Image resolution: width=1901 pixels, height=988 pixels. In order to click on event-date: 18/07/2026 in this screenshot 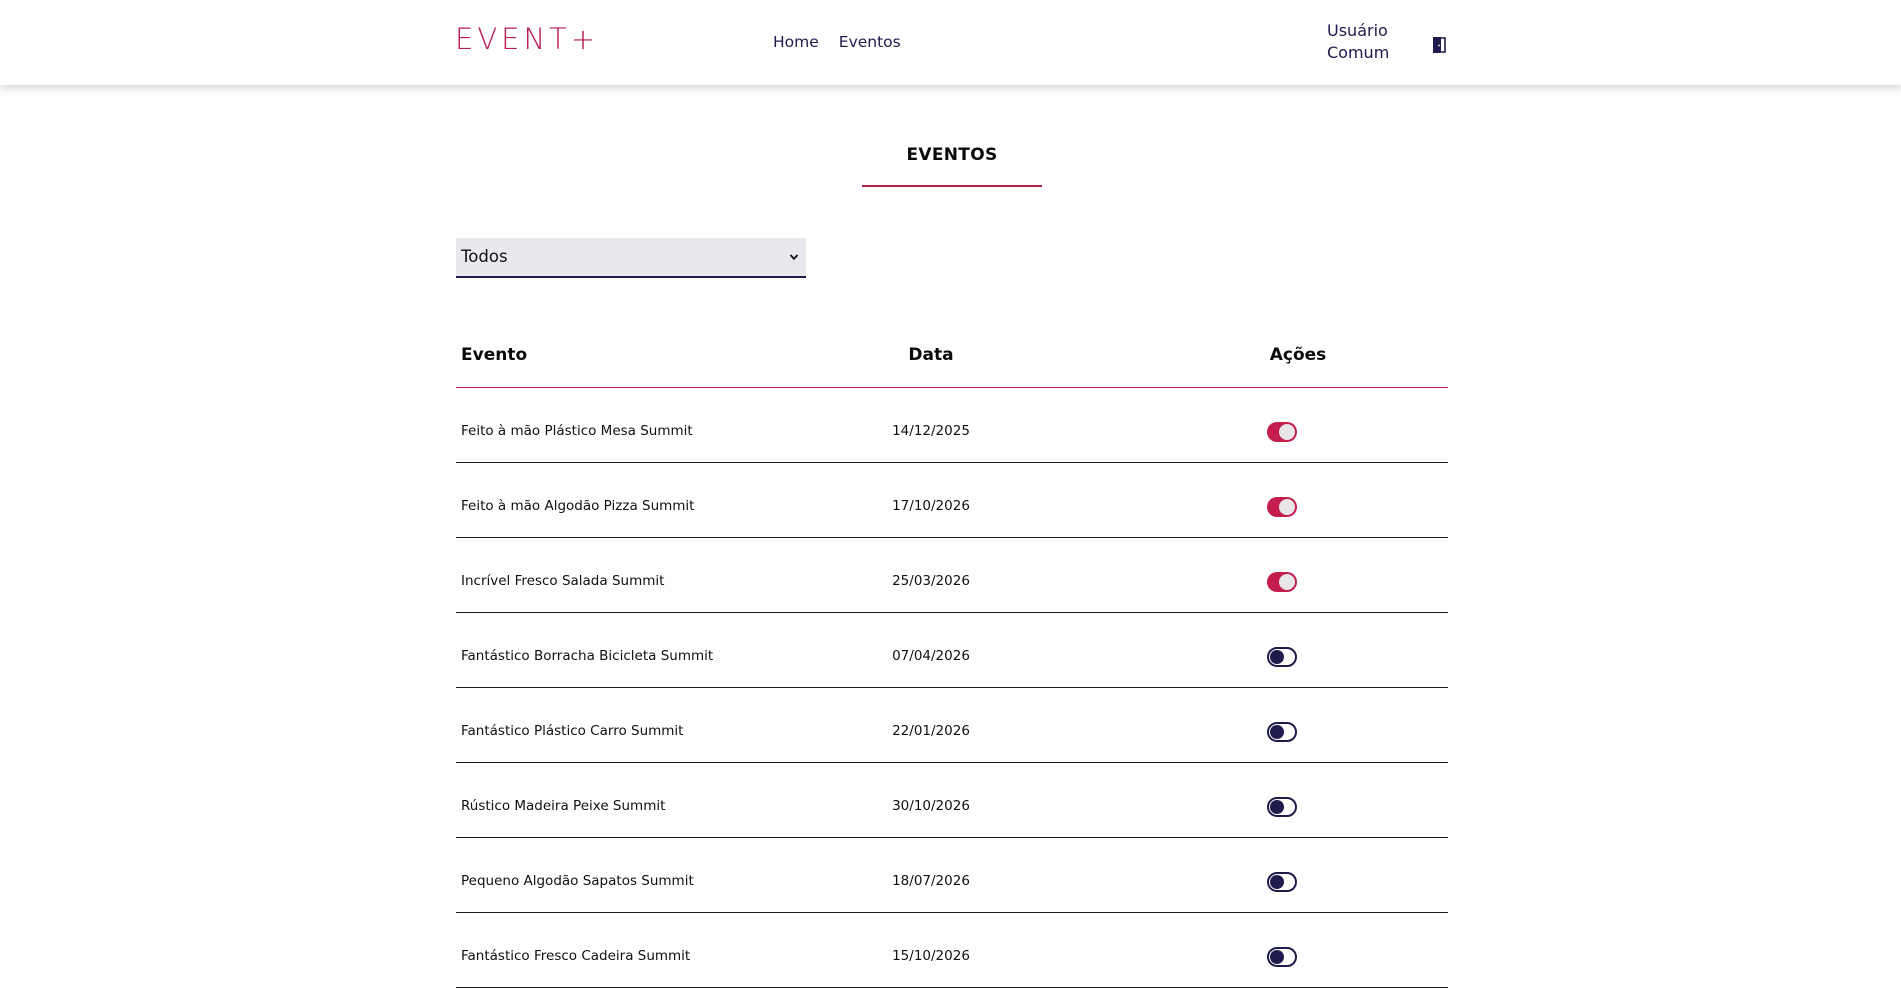, I will do `click(931, 881)`.